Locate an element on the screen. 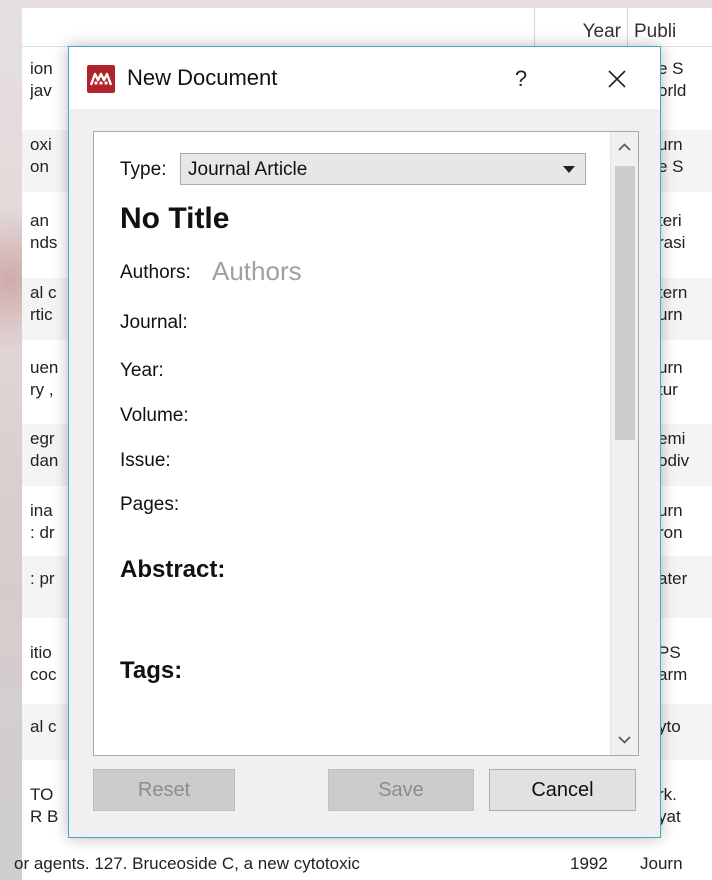 Image resolution: width=712 pixels, height=880 pixels. mendeley-logo-icon is located at coordinates (101, 79).